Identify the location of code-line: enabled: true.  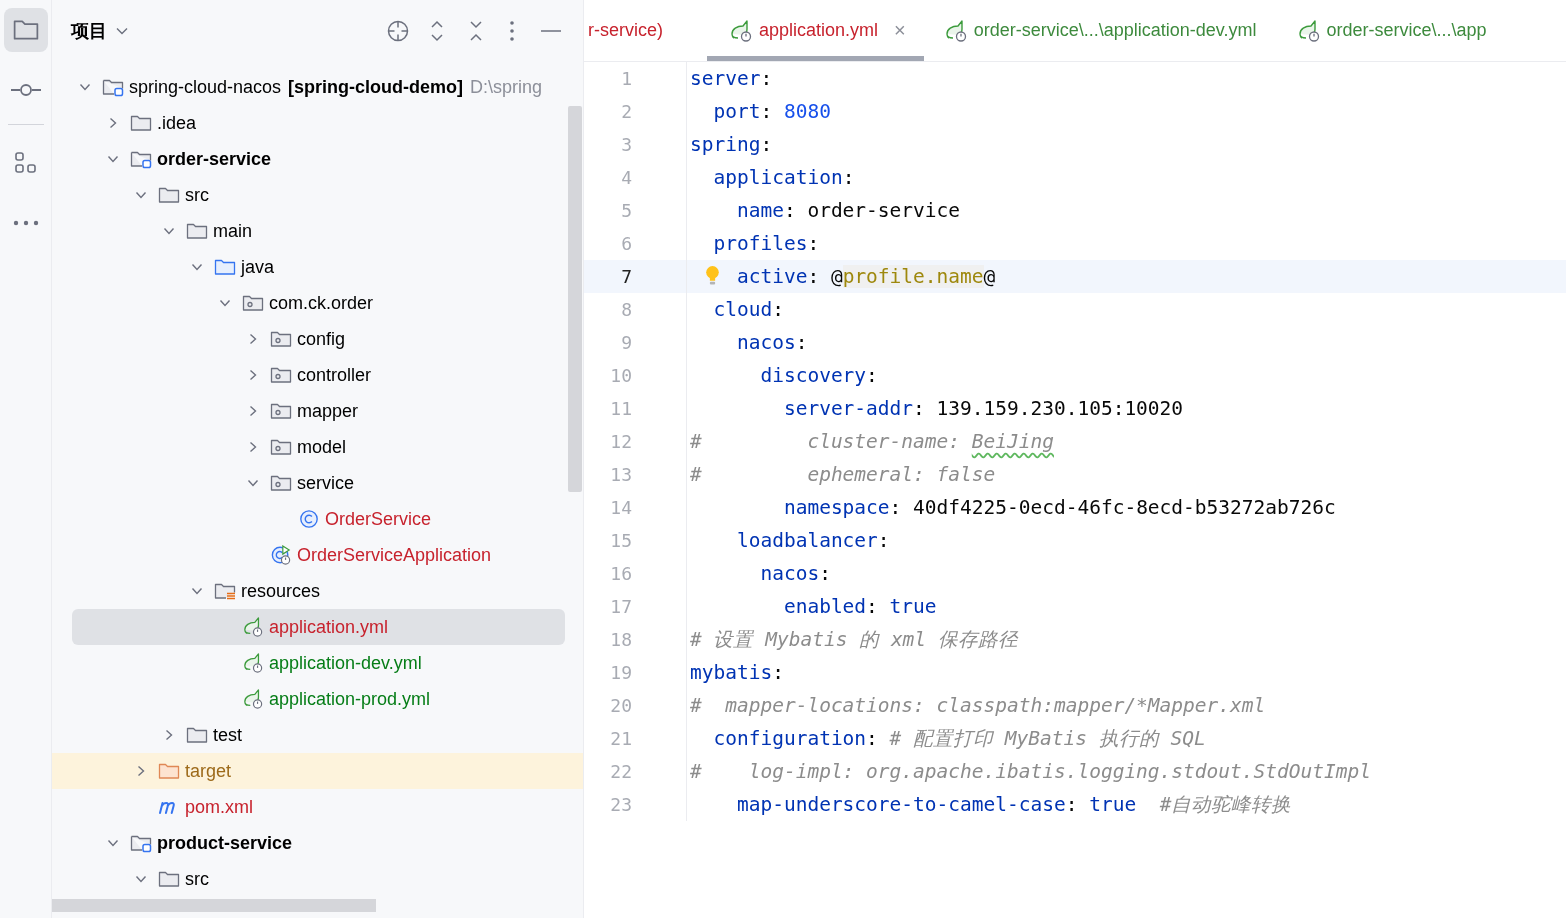
(859, 606).